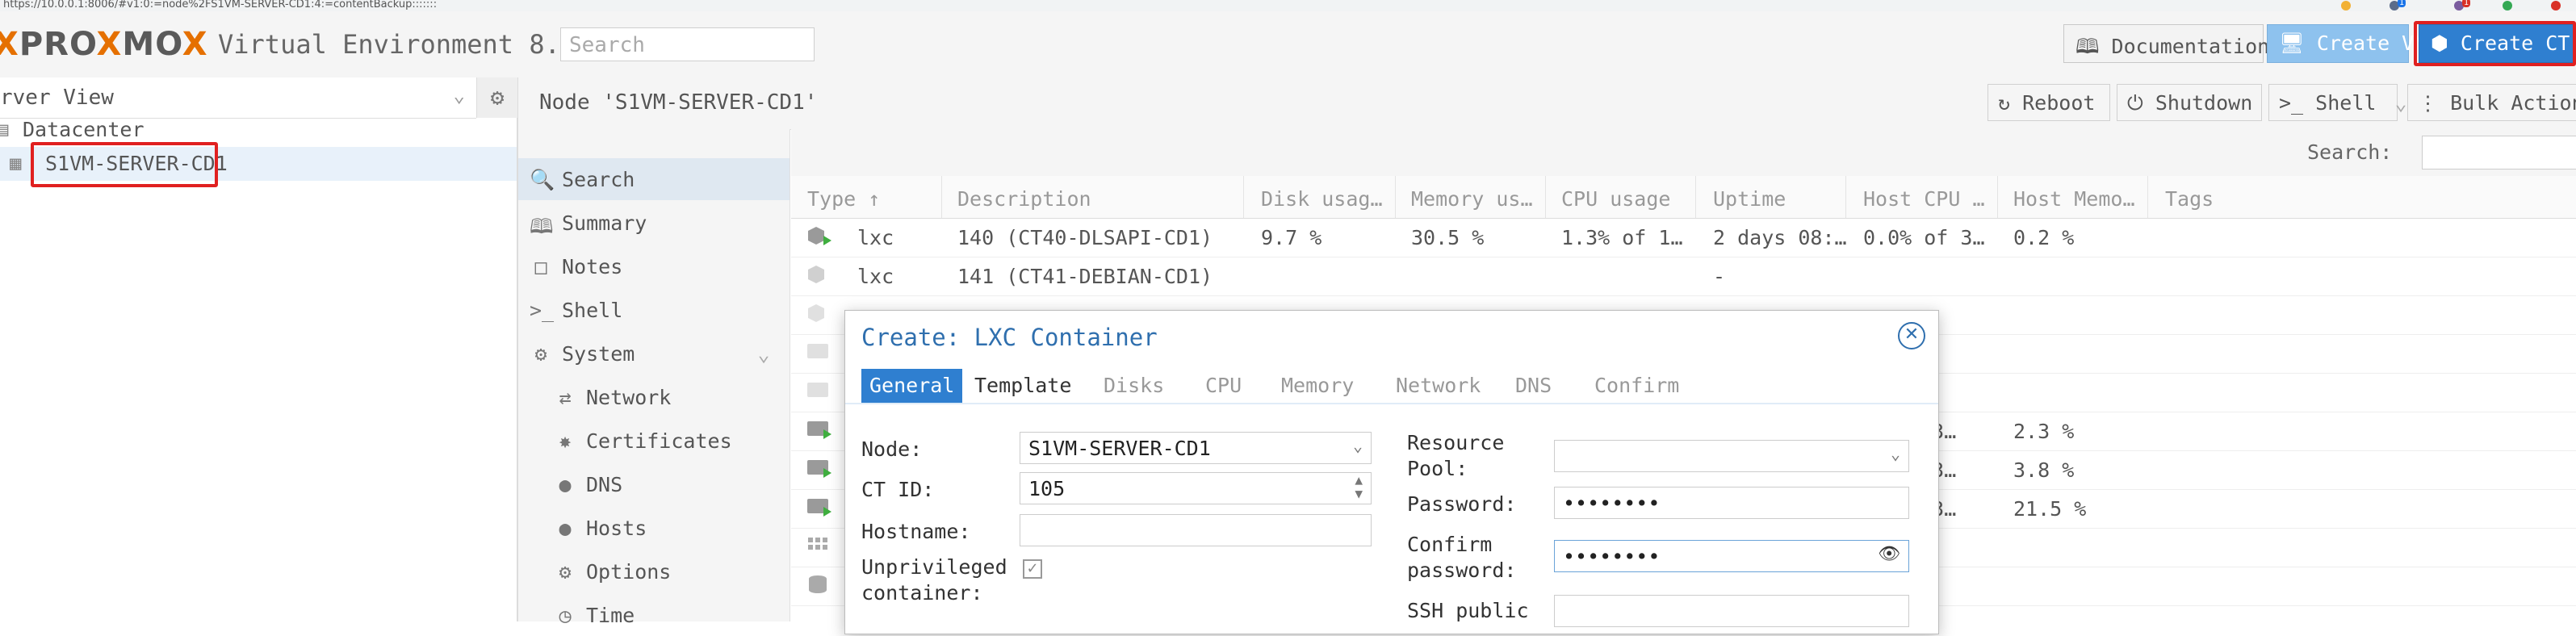 The width and height of the screenshot is (2576, 636). What do you see at coordinates (1731, 503) in the screenshot?
I see `password-input: ••••••••` at bounding box center [1731, 503].